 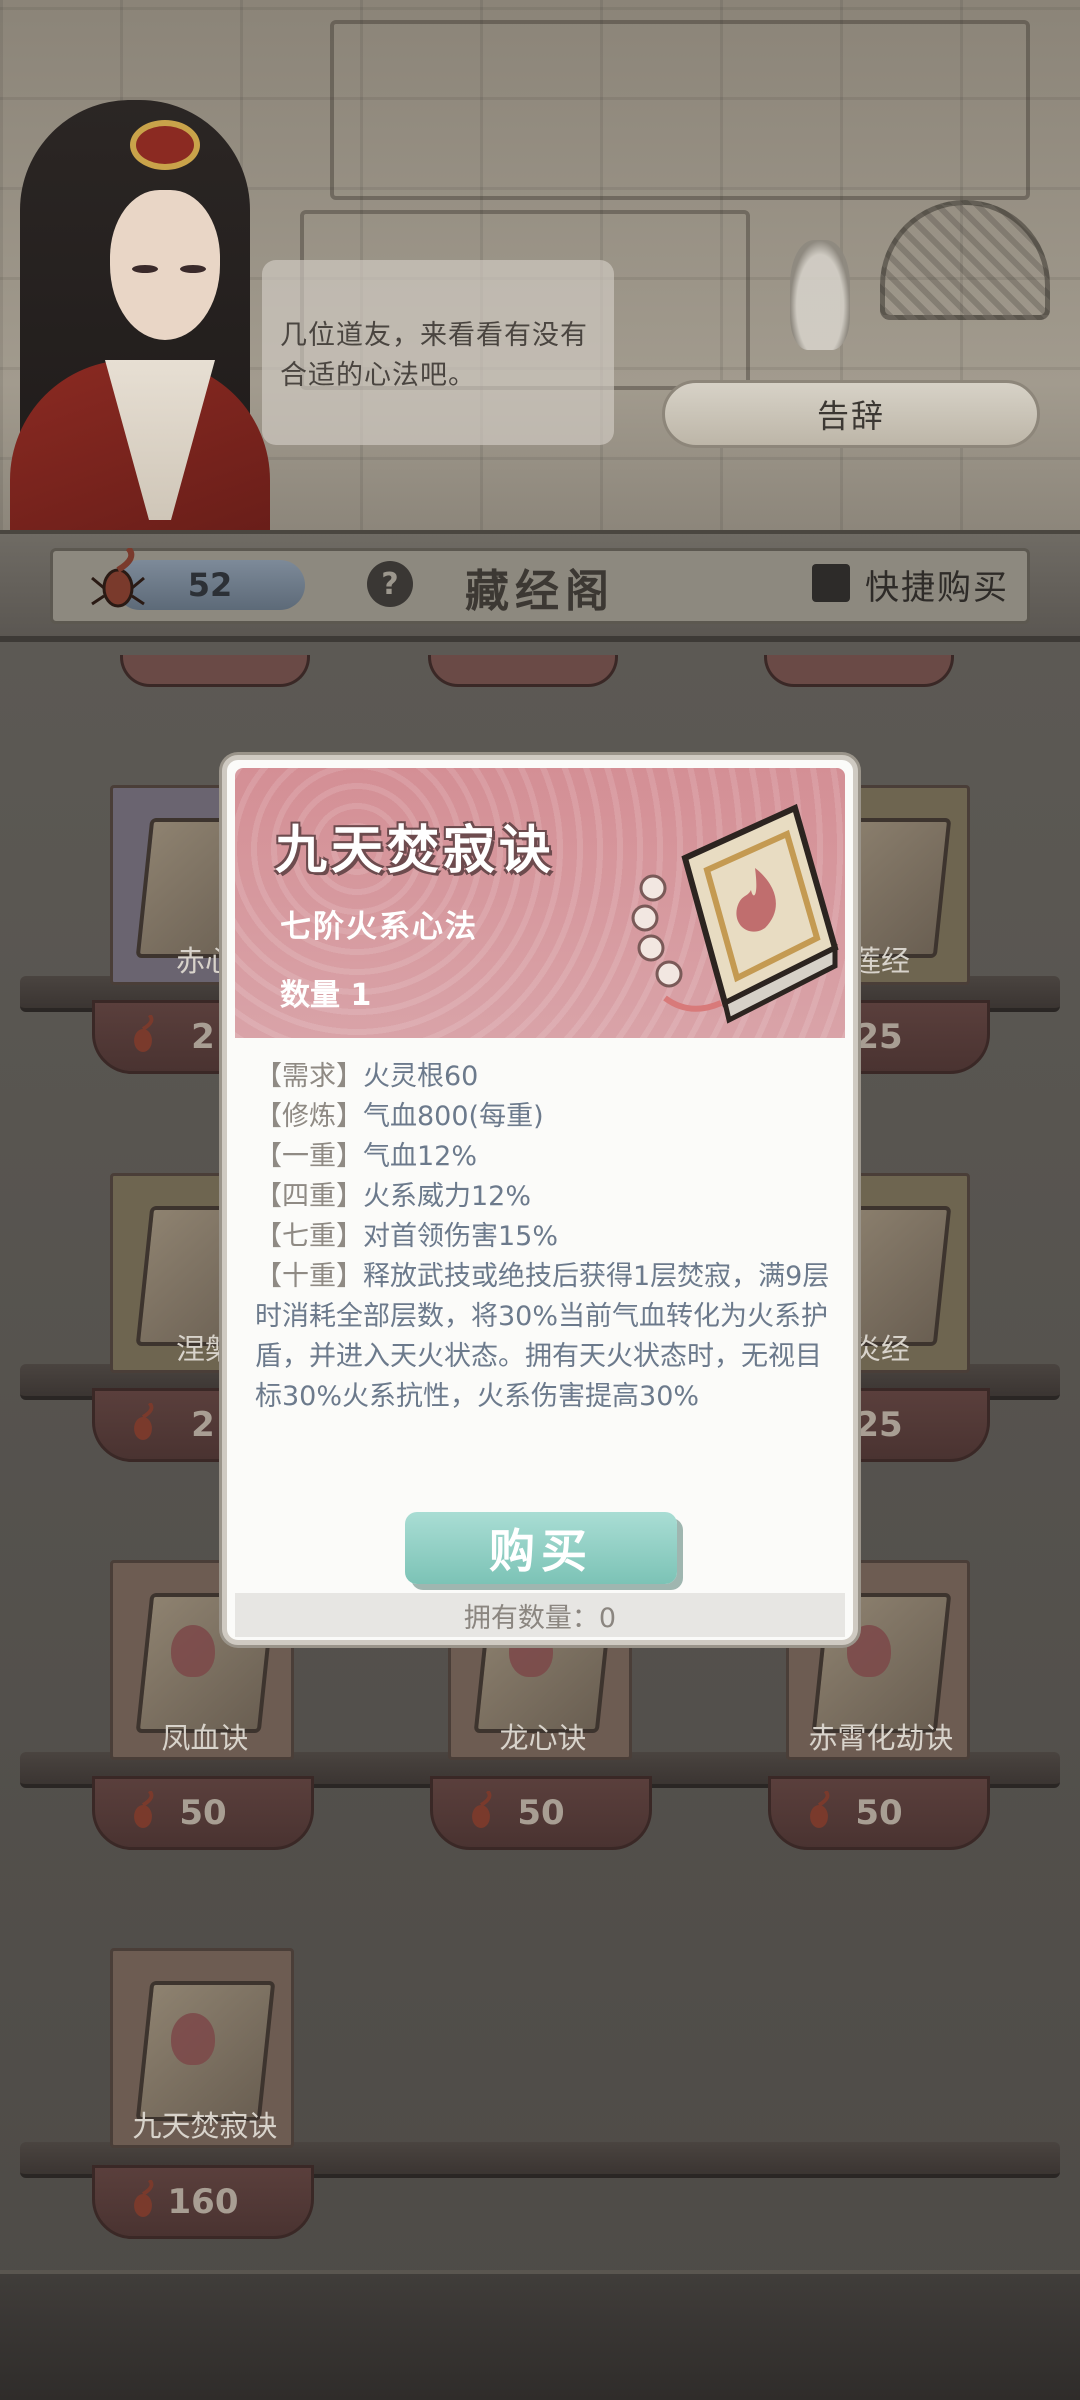 What do you see at coordinates (545, 1157) in the screenshot?
I see `stat-line: 【一重】气血12%` at bounding box center [545, 1157].